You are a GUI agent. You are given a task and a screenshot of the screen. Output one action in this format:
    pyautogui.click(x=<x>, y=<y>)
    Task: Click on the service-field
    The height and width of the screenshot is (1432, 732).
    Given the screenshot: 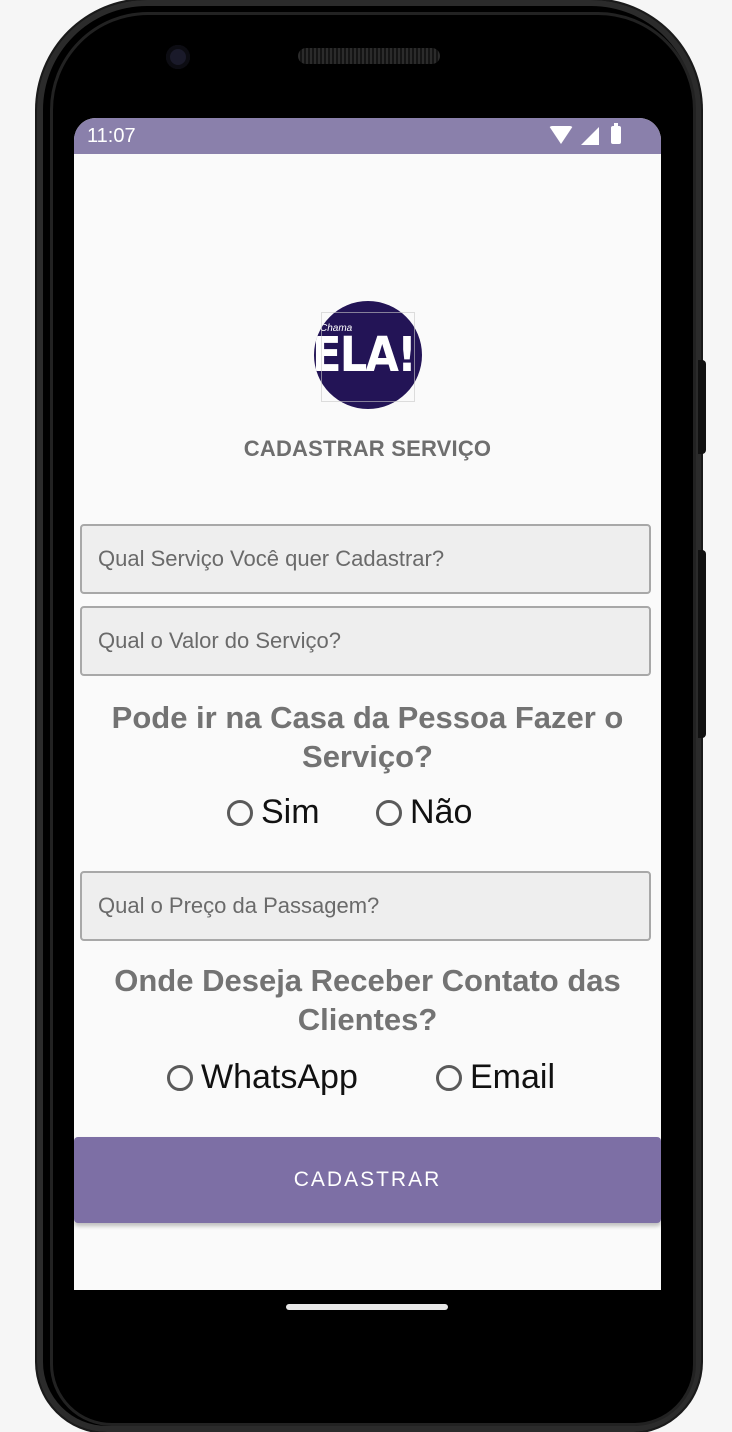 What is the action you would take?
    pyautogui.click(x=365, y=559)
    